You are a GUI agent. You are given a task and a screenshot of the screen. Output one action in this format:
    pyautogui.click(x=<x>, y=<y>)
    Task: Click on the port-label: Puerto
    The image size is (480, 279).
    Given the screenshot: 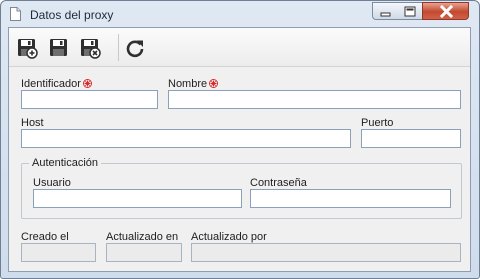 What is the action you would take?
    pyautogui.click(x=377, y=123)
    